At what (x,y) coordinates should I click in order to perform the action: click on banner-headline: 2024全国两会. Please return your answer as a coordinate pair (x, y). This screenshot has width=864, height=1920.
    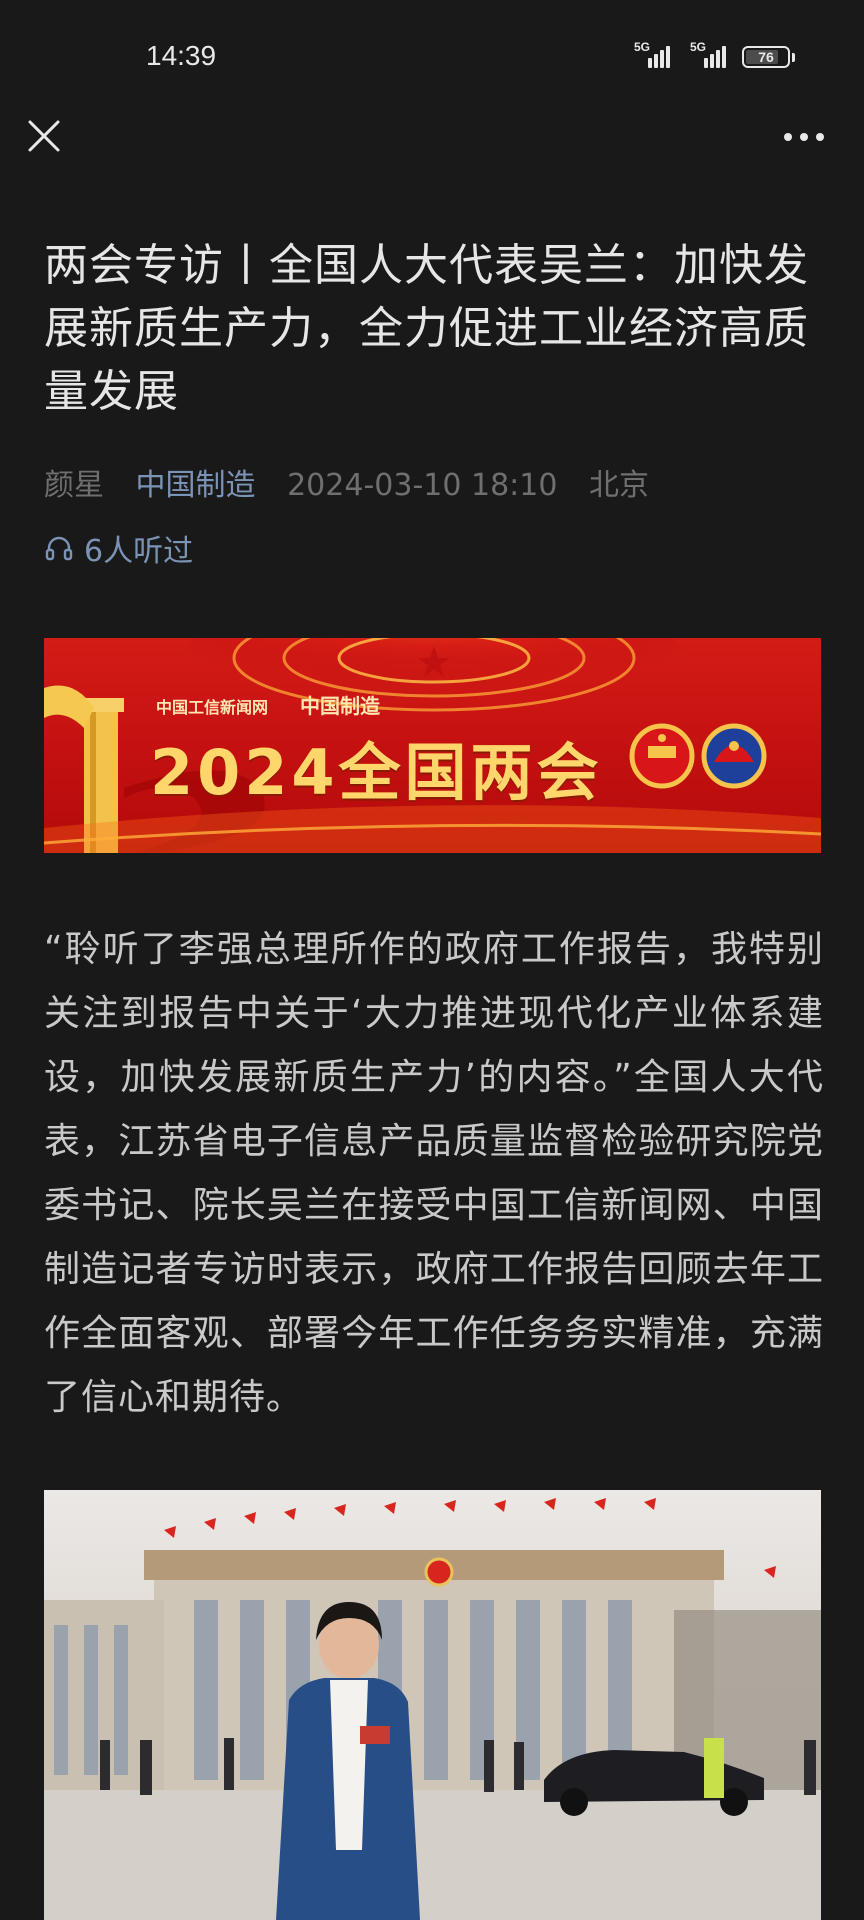
    Looking at the image, I should click on (376, 772).